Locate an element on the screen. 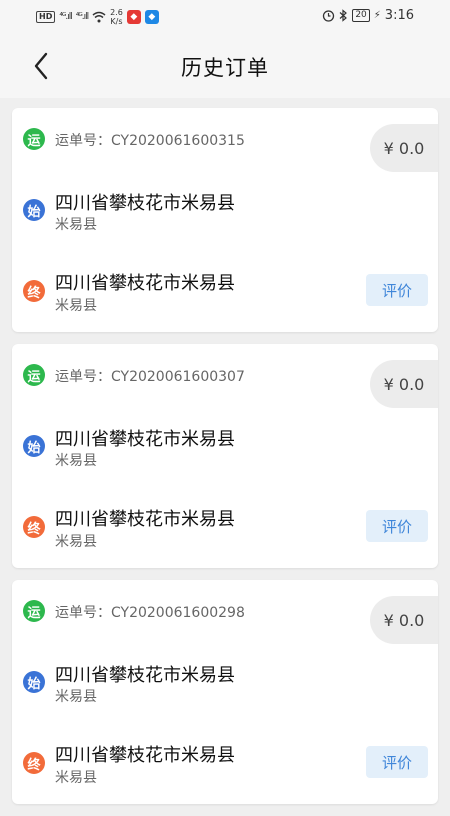 Image resolution: width=450 pixels, height=816 pixels. waybill-value: CY2020061600298 is located at coordinates (178, 613).